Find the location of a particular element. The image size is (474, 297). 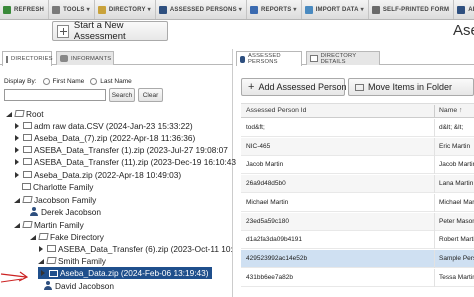

cell-person-id: 429523992ac14e52b is located at coordinates (277, 258).